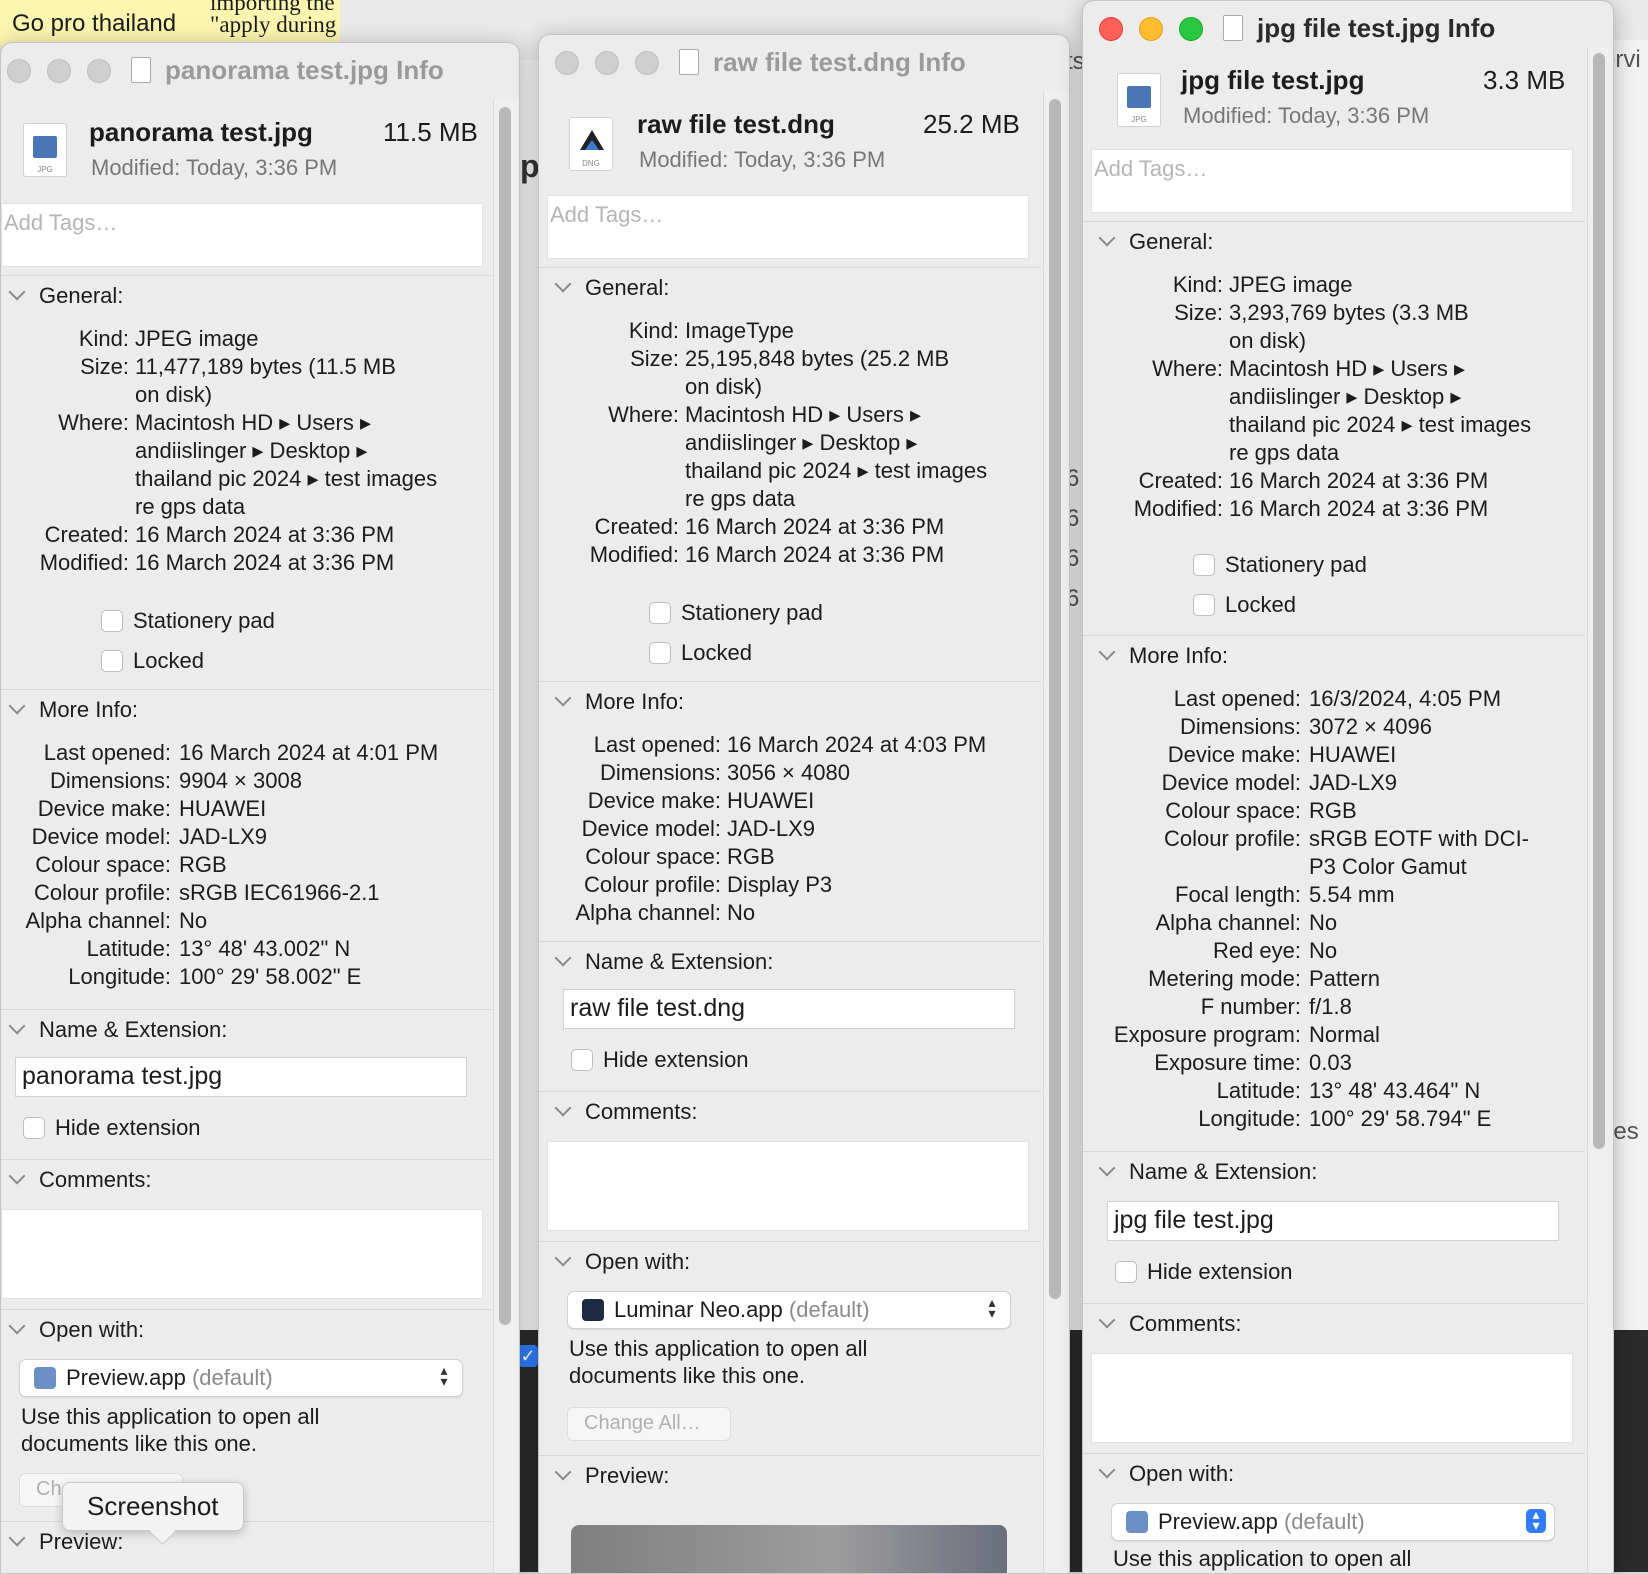 The height and width of the screenshot is (1574, 1648). Describe the element at coordinates (1197, 284) in the screenshot. I see `kind-label: Kind:` at that location.